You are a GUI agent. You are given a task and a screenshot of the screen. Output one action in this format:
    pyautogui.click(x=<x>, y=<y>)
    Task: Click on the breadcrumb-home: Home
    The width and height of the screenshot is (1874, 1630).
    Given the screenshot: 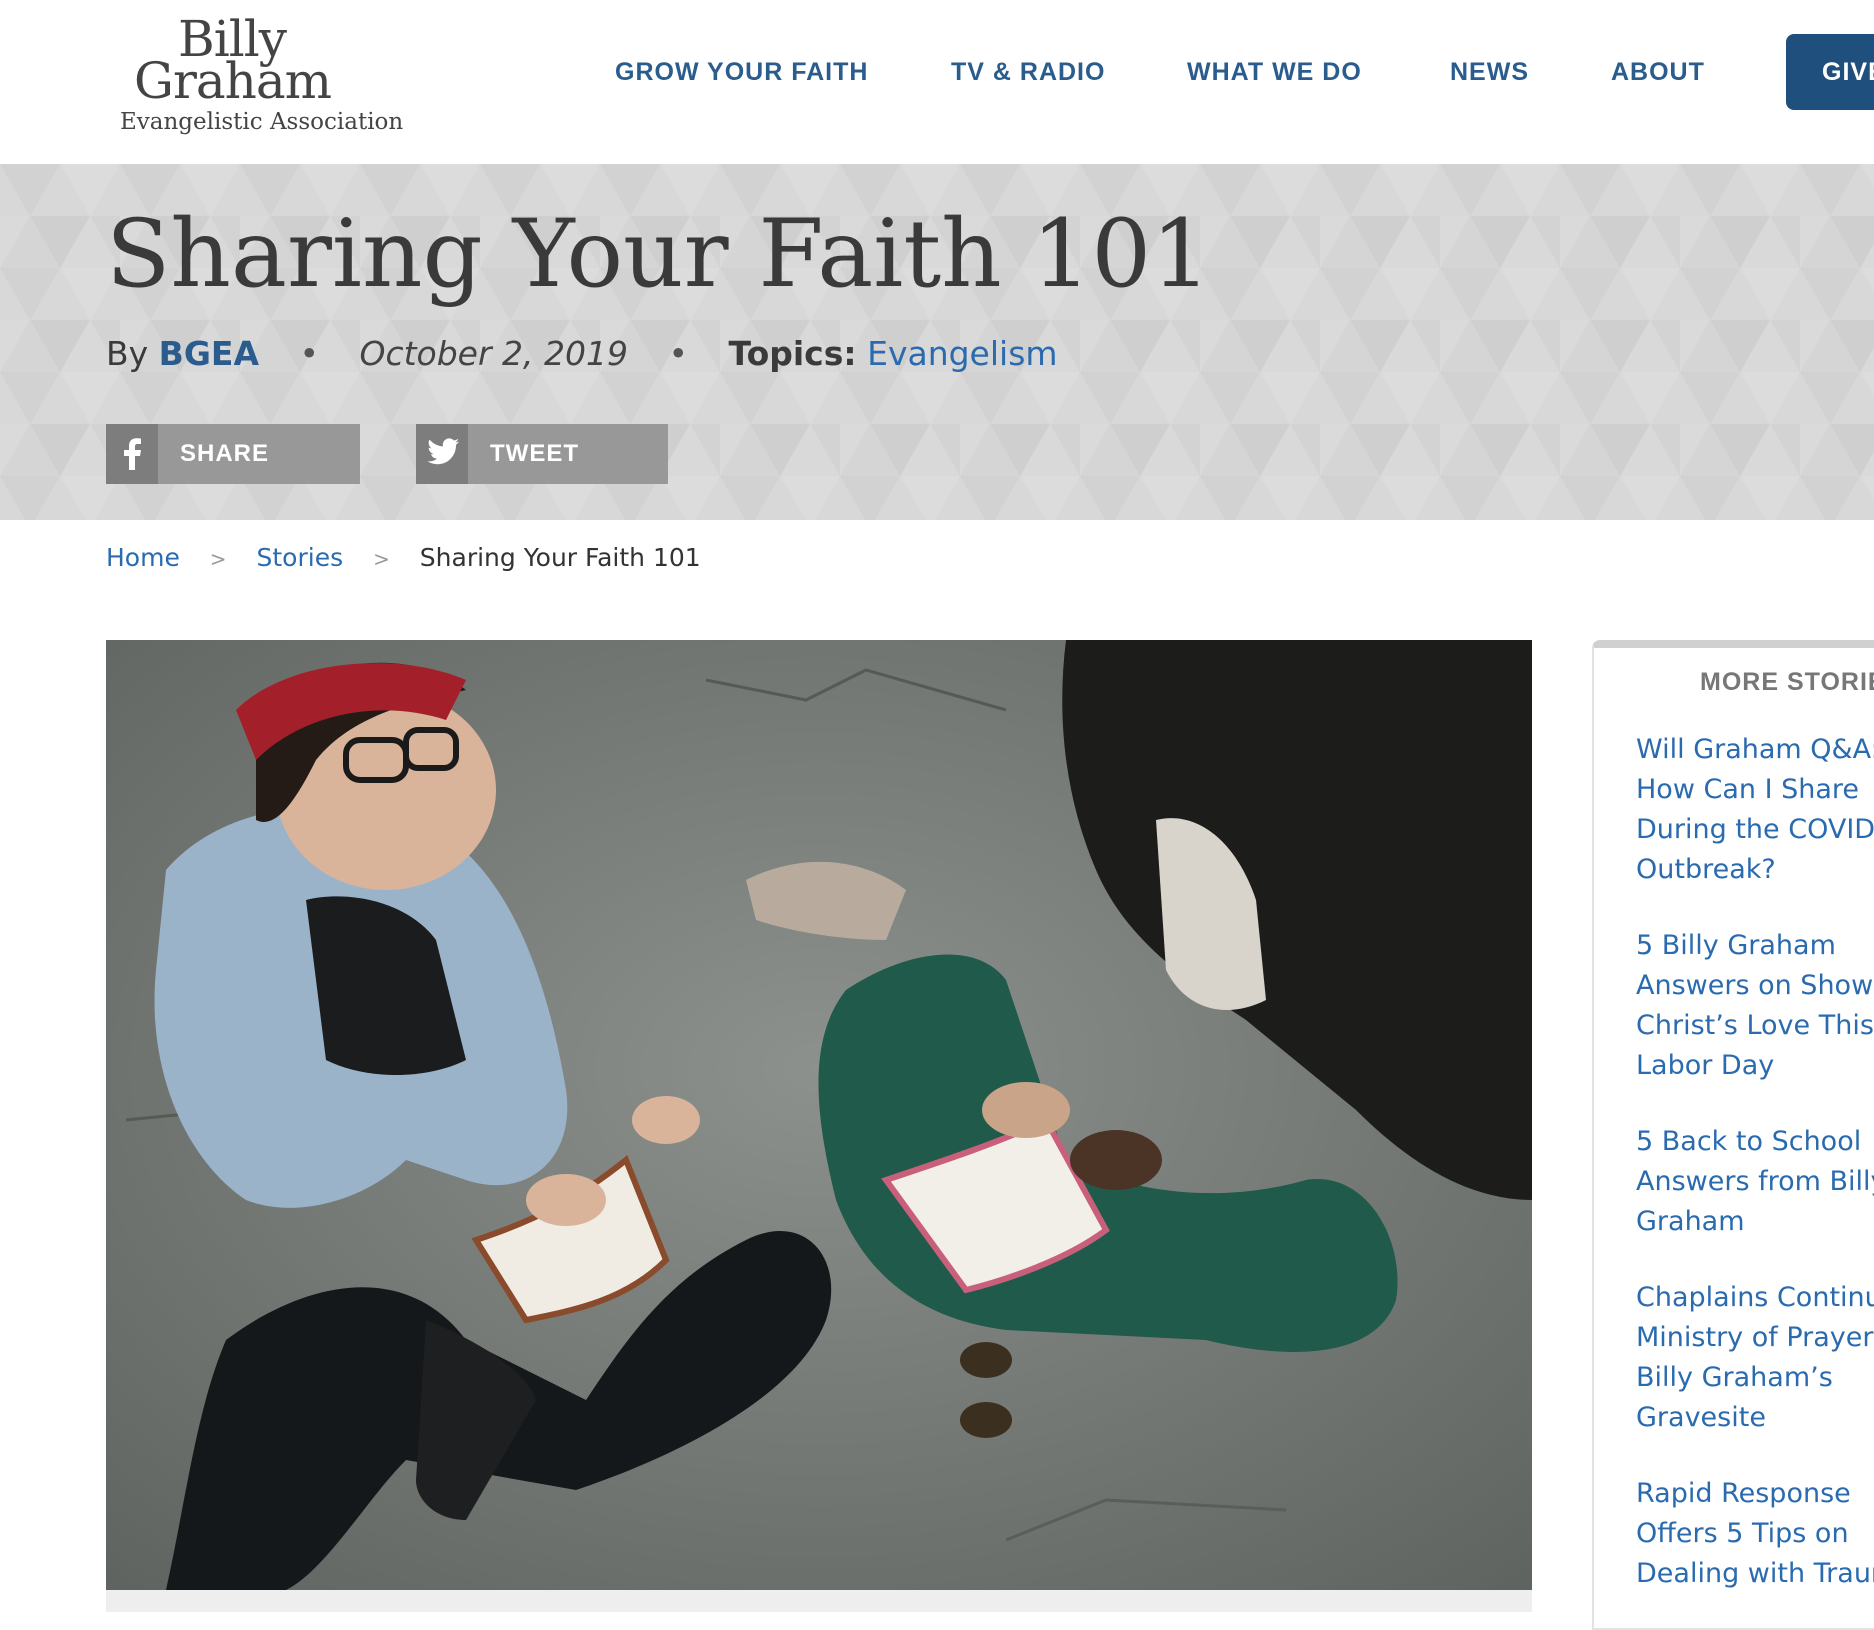 What is the action you would take?
    pyautogui.click(x=143, y=557)
    